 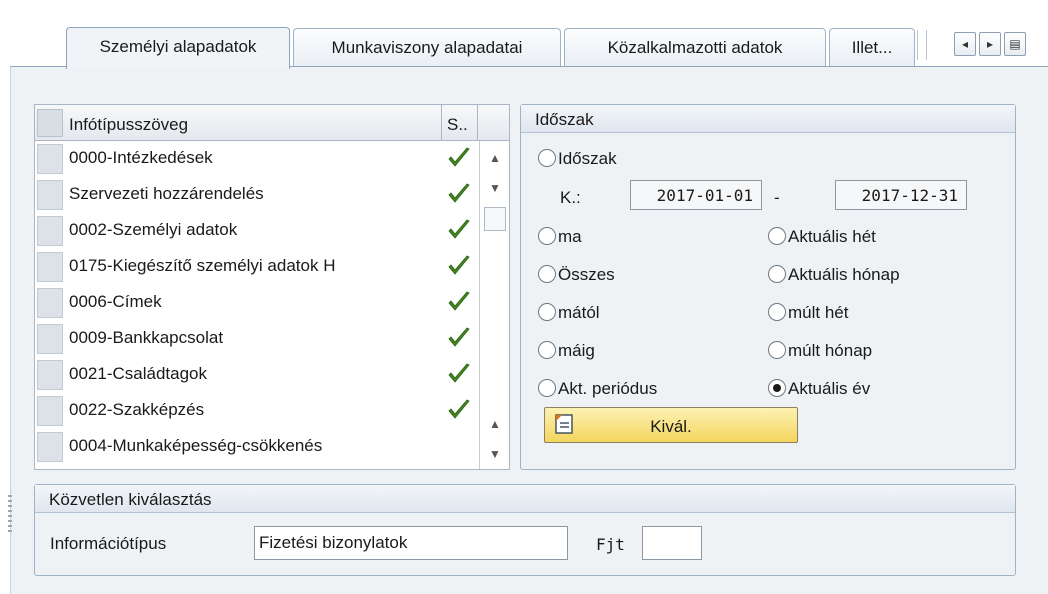 I want to click on tab-kozalkalmazotti-adatok: Közalkalmazotti adatok, so click(x=695, y=48).